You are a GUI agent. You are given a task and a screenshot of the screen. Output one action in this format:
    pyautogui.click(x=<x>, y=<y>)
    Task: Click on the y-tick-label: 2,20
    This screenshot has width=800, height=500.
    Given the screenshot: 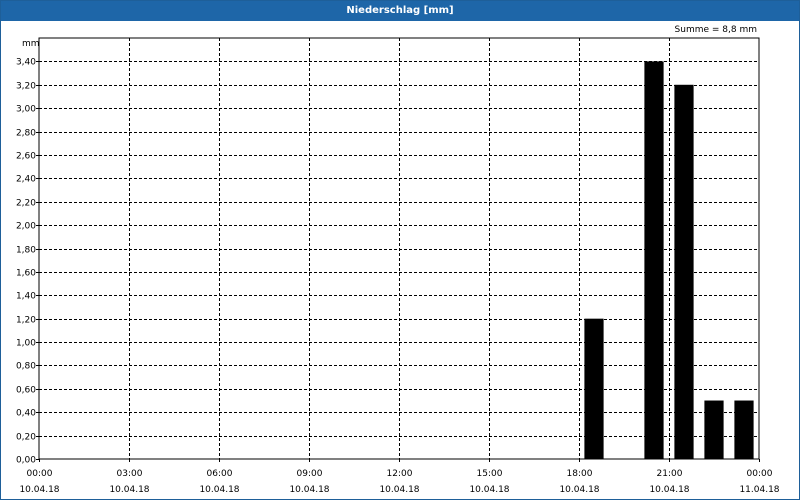 What is the action you would take?
    pyautogui.click(x=26, y=204)
    